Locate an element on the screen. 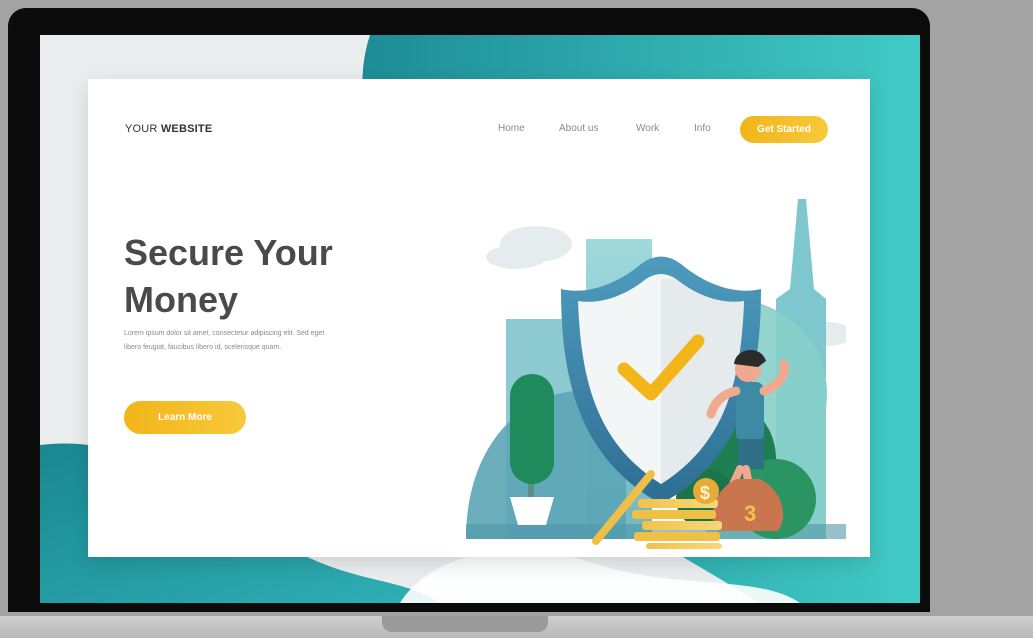 This screenshot has width=1033, height=638. logo-light-text: YOUR is located at coordinates (143, 129).